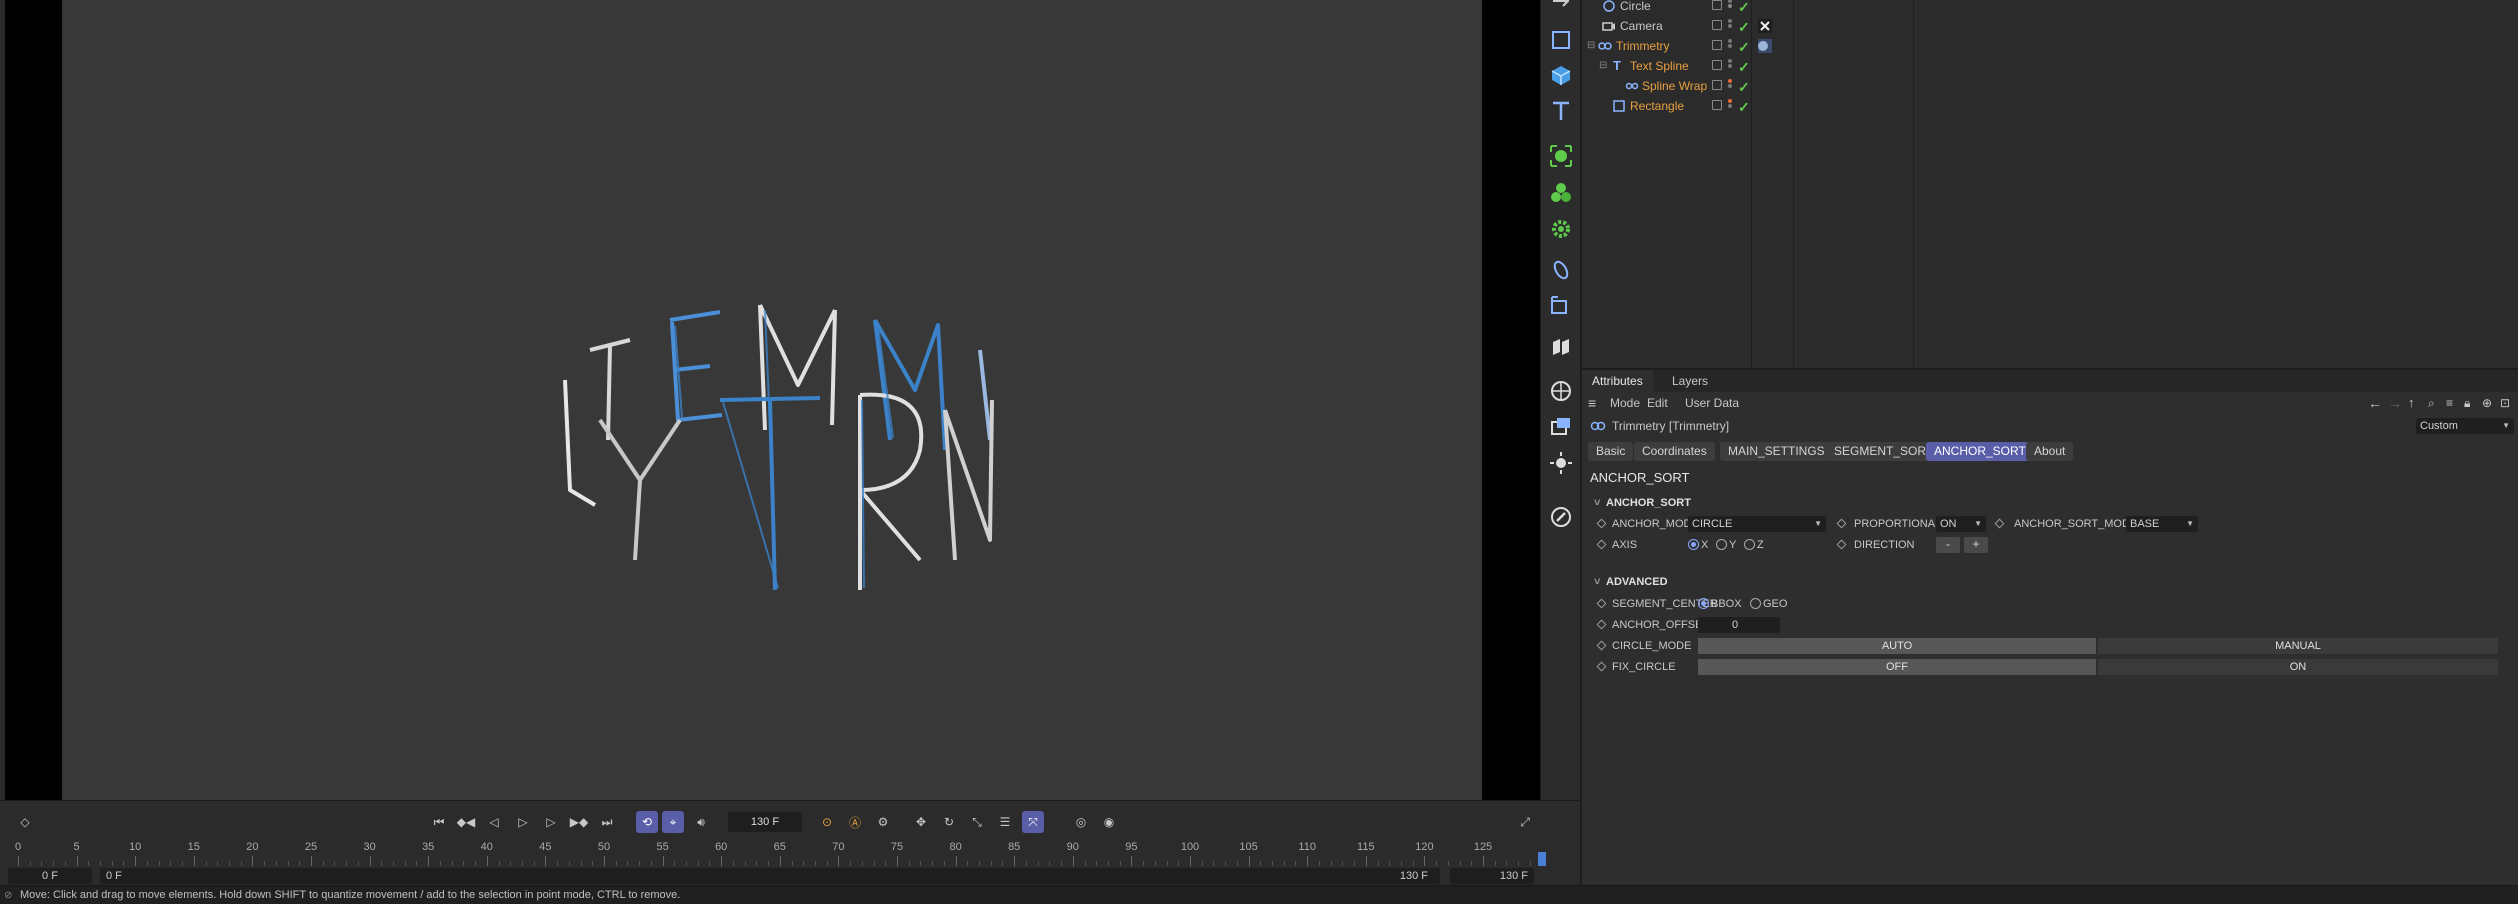 The width and height of the screenshot is (2518, 904). What do you see at coordinates (1525, 822) in the screenshot?
I see `timeline-expand-icon: ⤢` at bounding box center [1525, 822].